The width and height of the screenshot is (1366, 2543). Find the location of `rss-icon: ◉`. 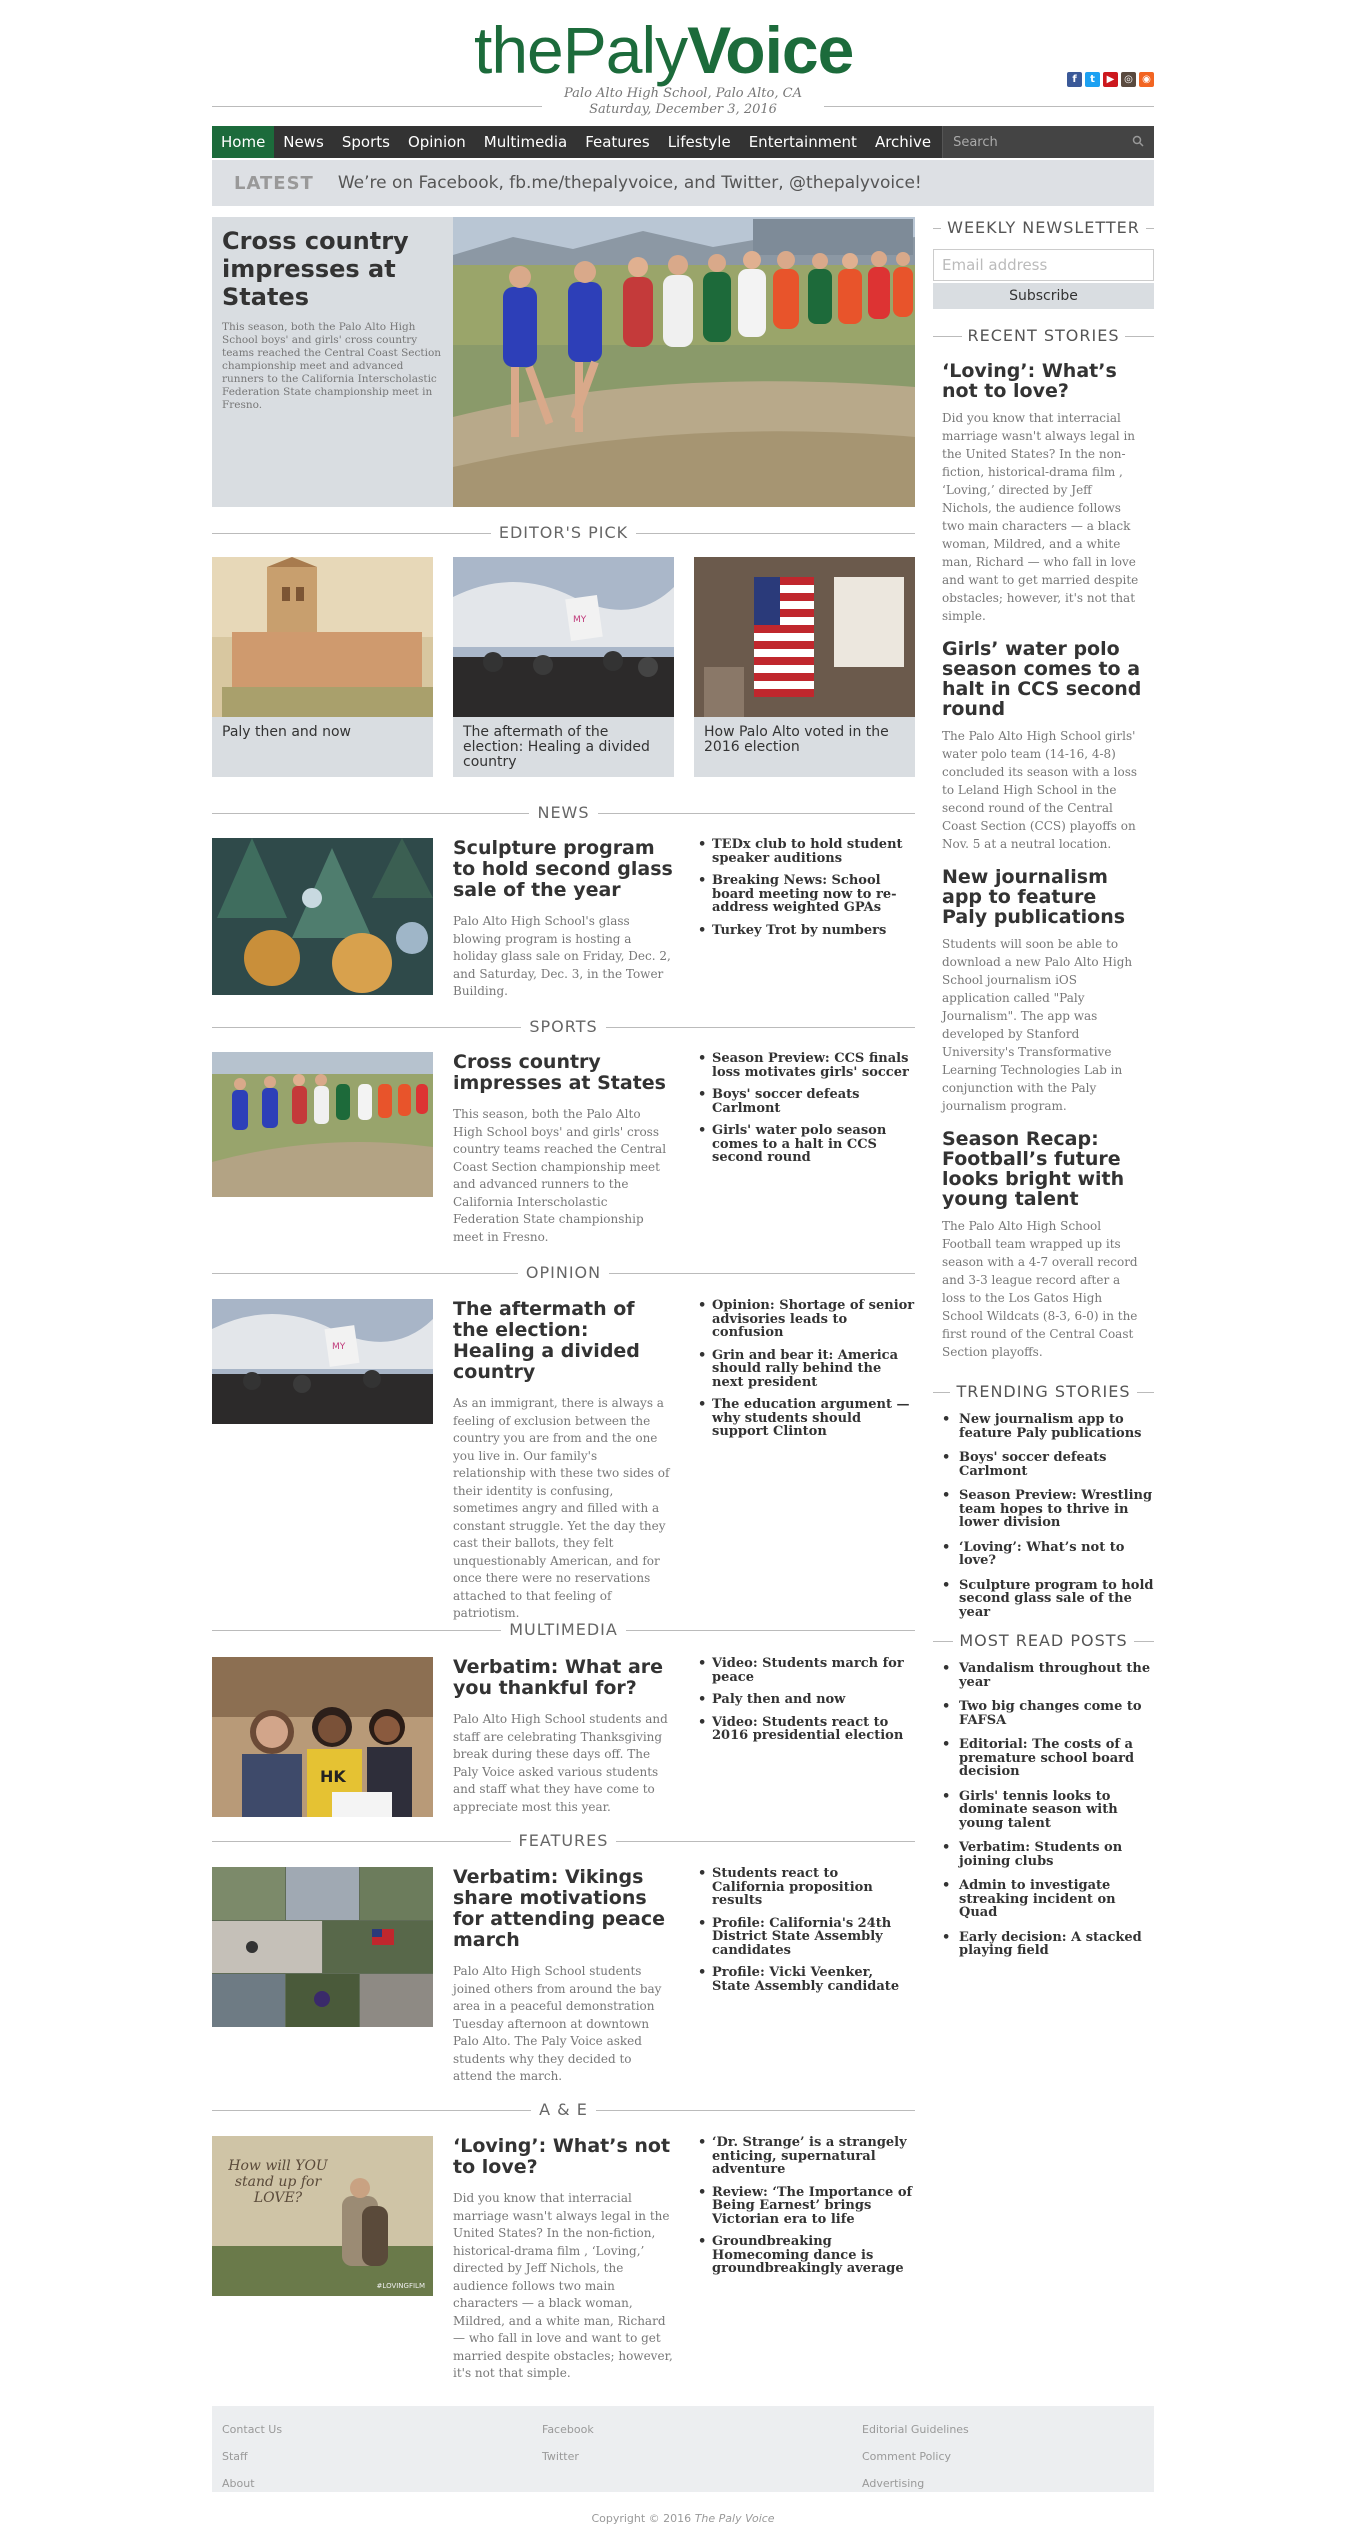

rss-icon: ◉ is located at coordinates (1146, 79).